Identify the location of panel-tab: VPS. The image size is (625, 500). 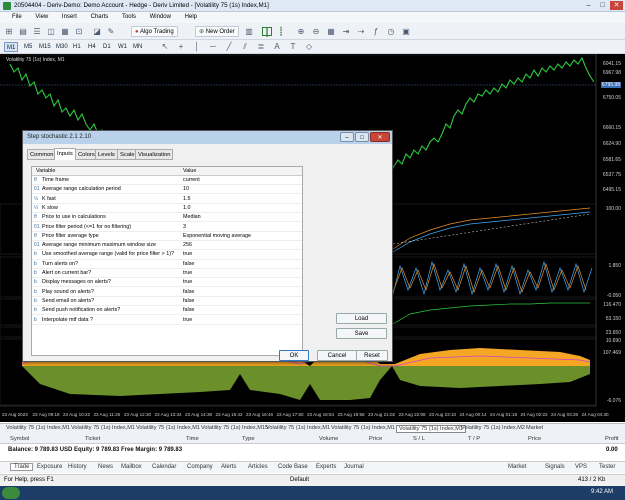
(581, 467).